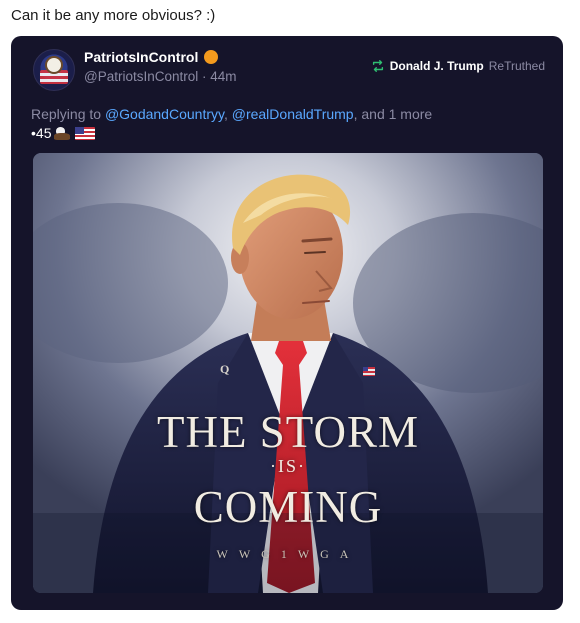 This screenshot has width=580, height=623. Describe the element at coordinates (66, 114) in the screenshot. I see `replying-to-prefix: Replying to` at that location.